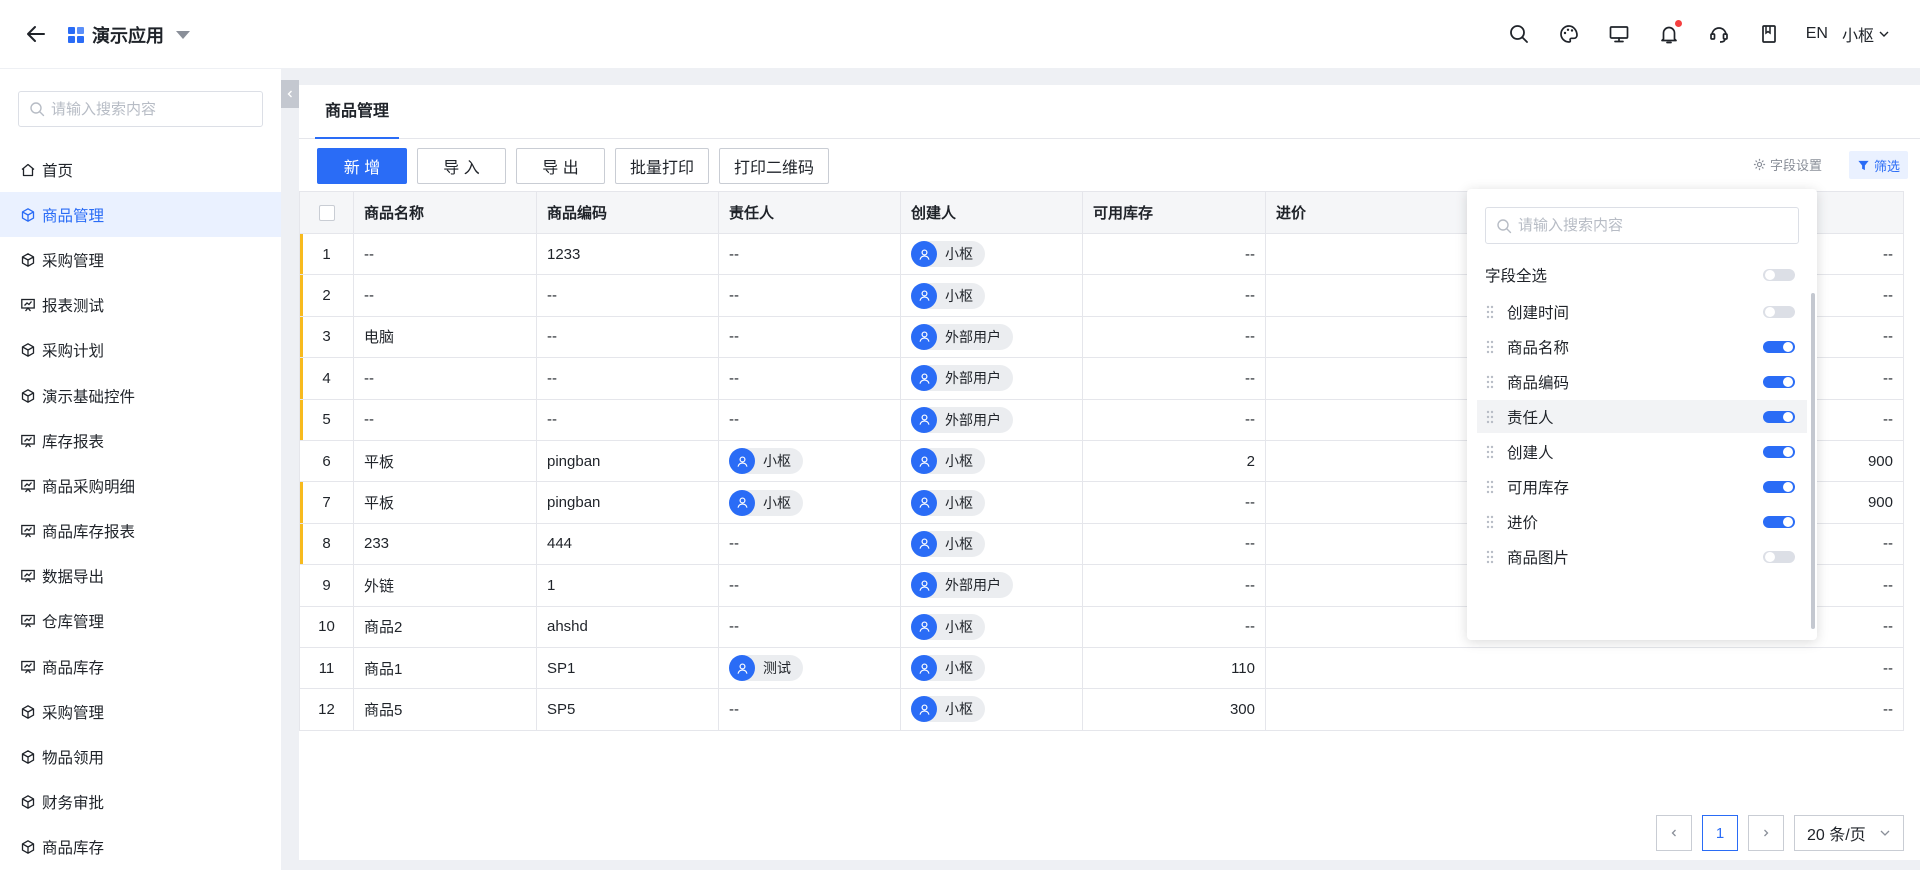  I want to click on sidebar-search, so click(140, 109).